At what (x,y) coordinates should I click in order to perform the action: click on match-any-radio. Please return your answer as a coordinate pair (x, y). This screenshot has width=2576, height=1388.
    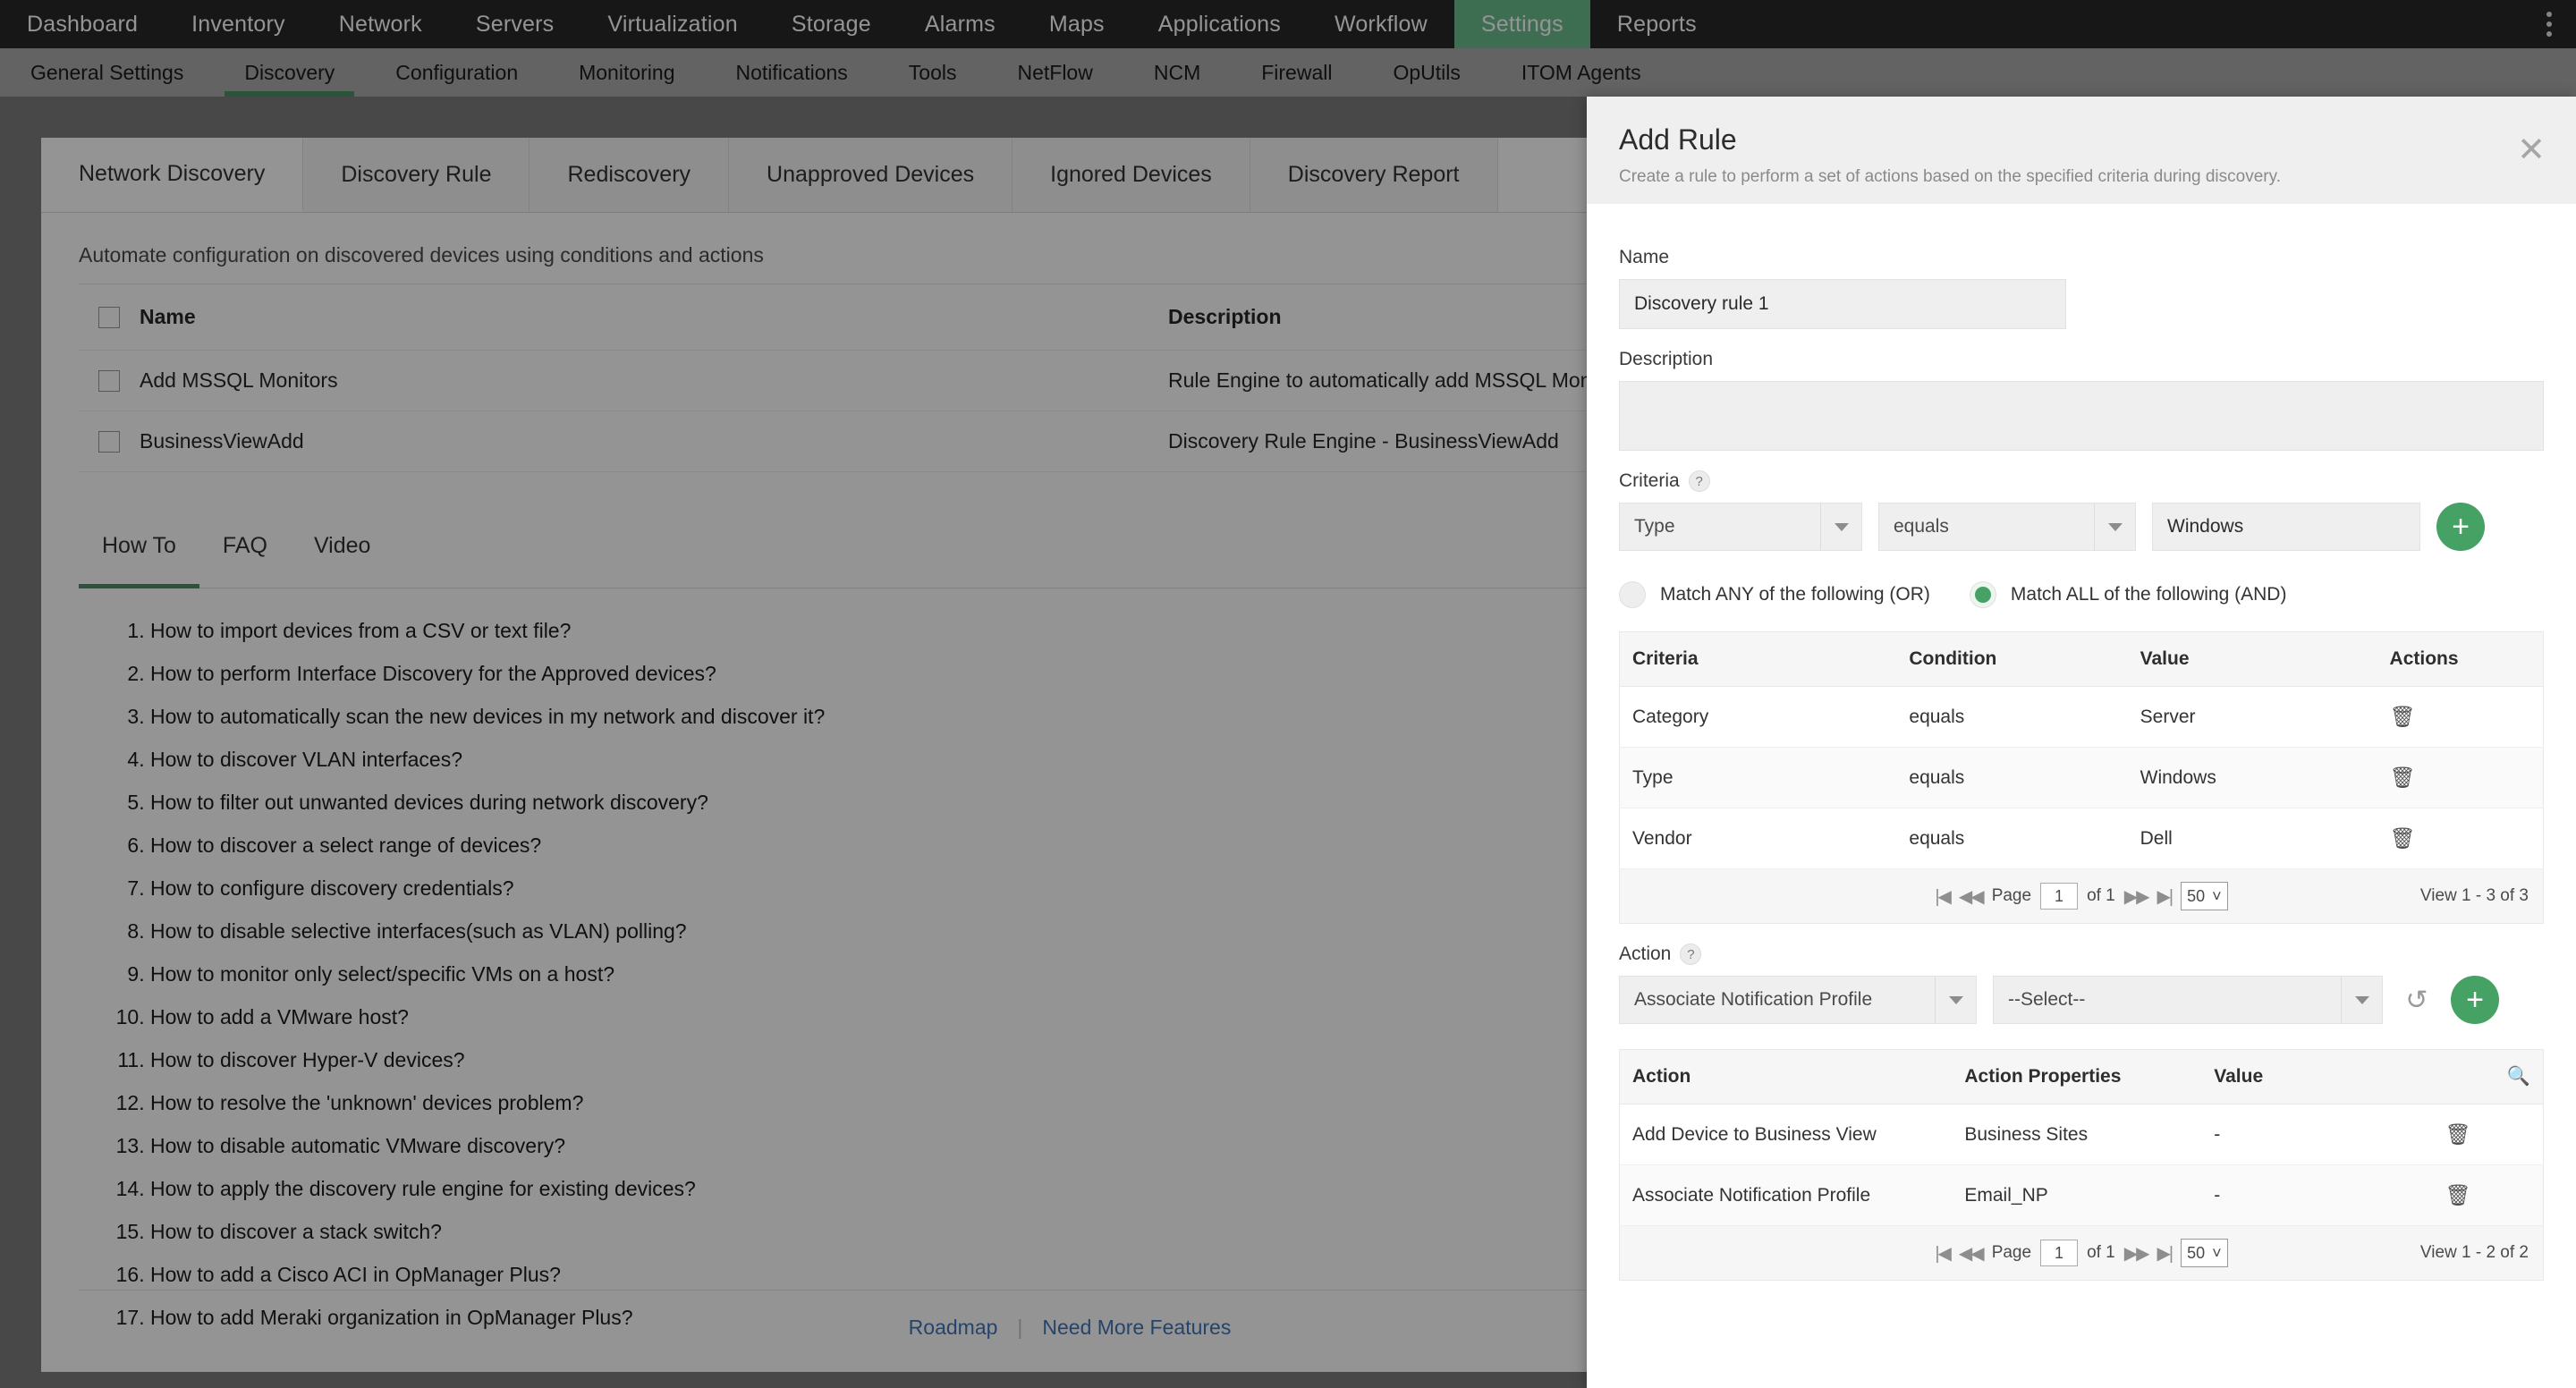
    Looking at the image, I should click on (1632, 595).